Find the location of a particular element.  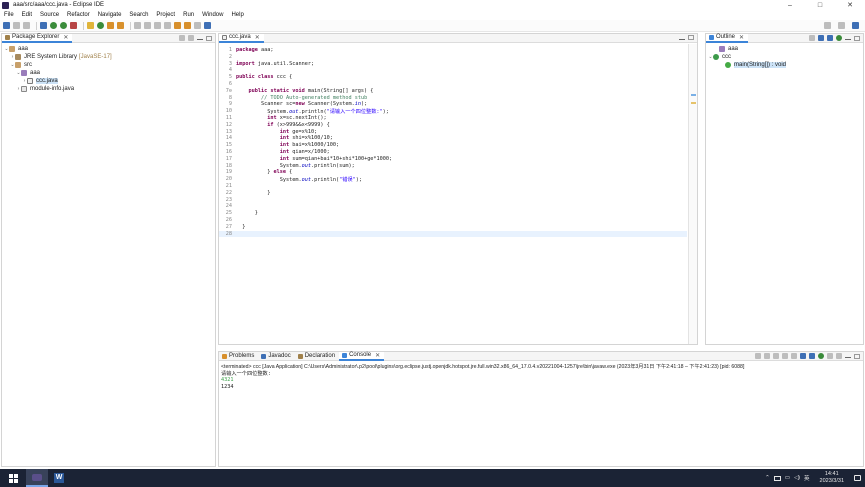

code-line: 14 int shi=x%100/10; is located at coordinates (453, 138).